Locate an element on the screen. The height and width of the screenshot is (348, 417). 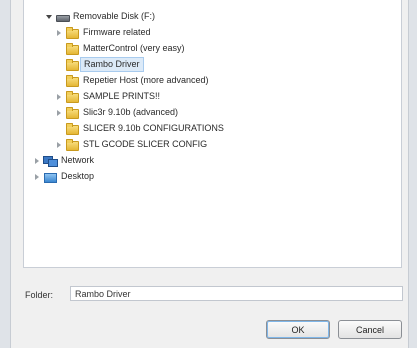
tree-item-slic3r: Slic3r 9.10b (advanced) is located at coordinates (117, 112).